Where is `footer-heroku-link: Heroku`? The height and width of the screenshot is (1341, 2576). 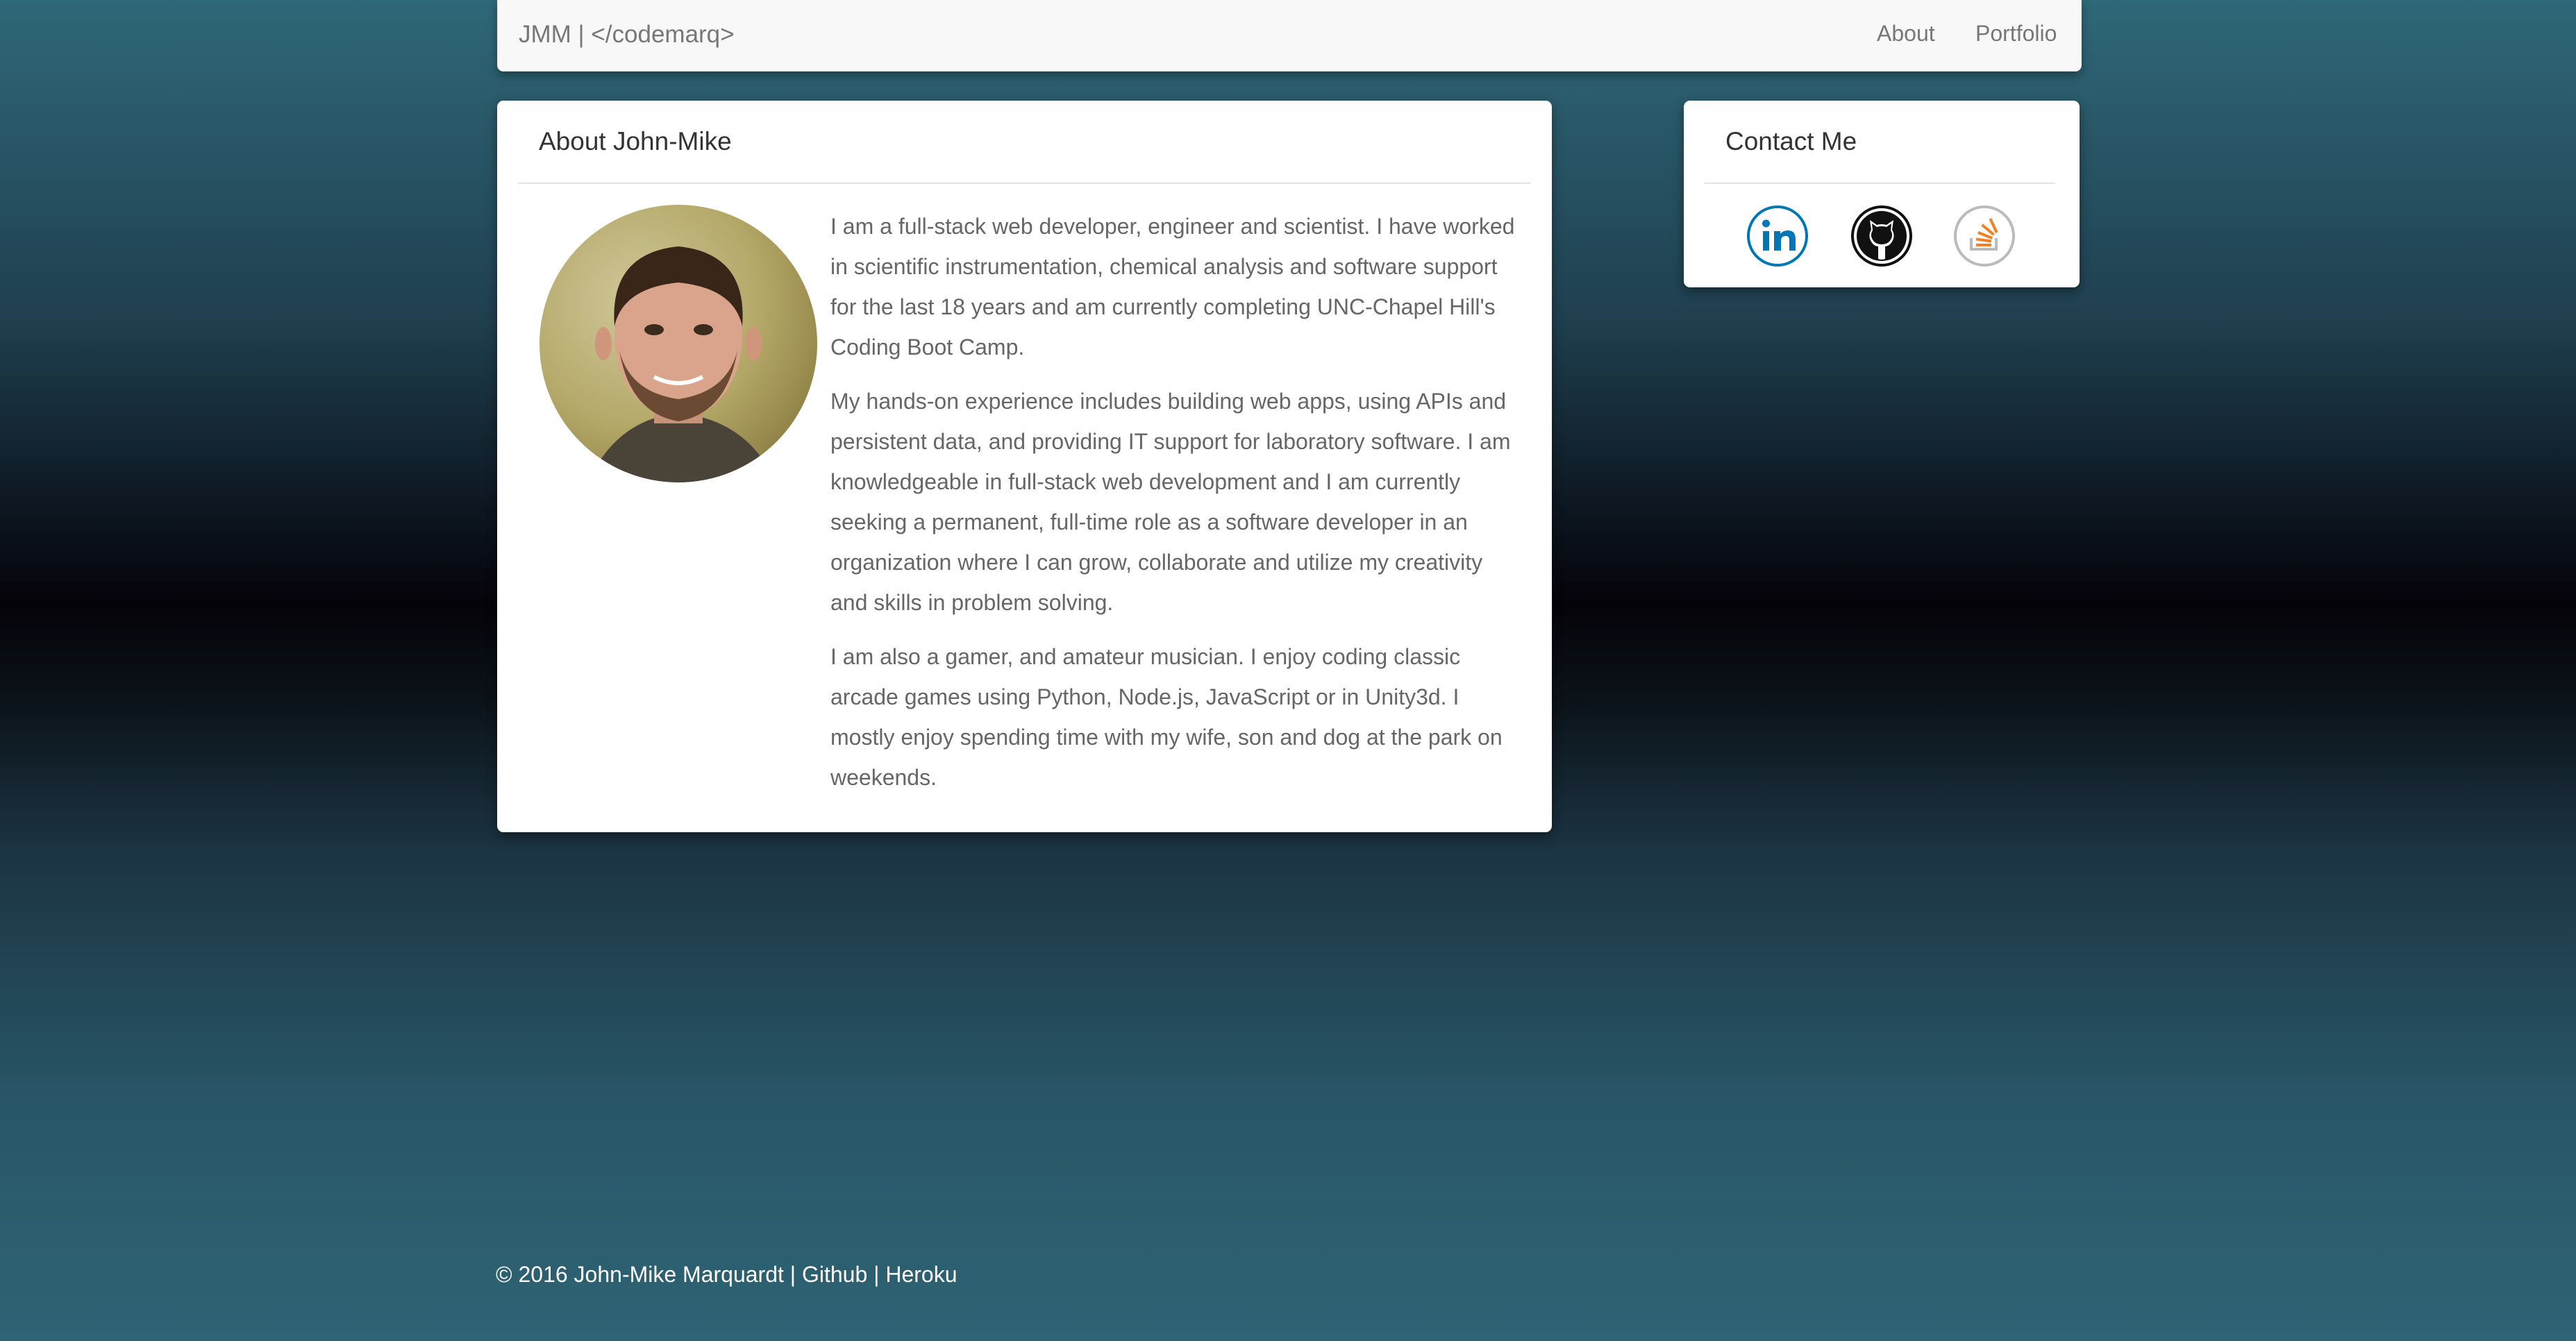 footer-heroku-link: Heroku is located at coordinates (921, 1274).